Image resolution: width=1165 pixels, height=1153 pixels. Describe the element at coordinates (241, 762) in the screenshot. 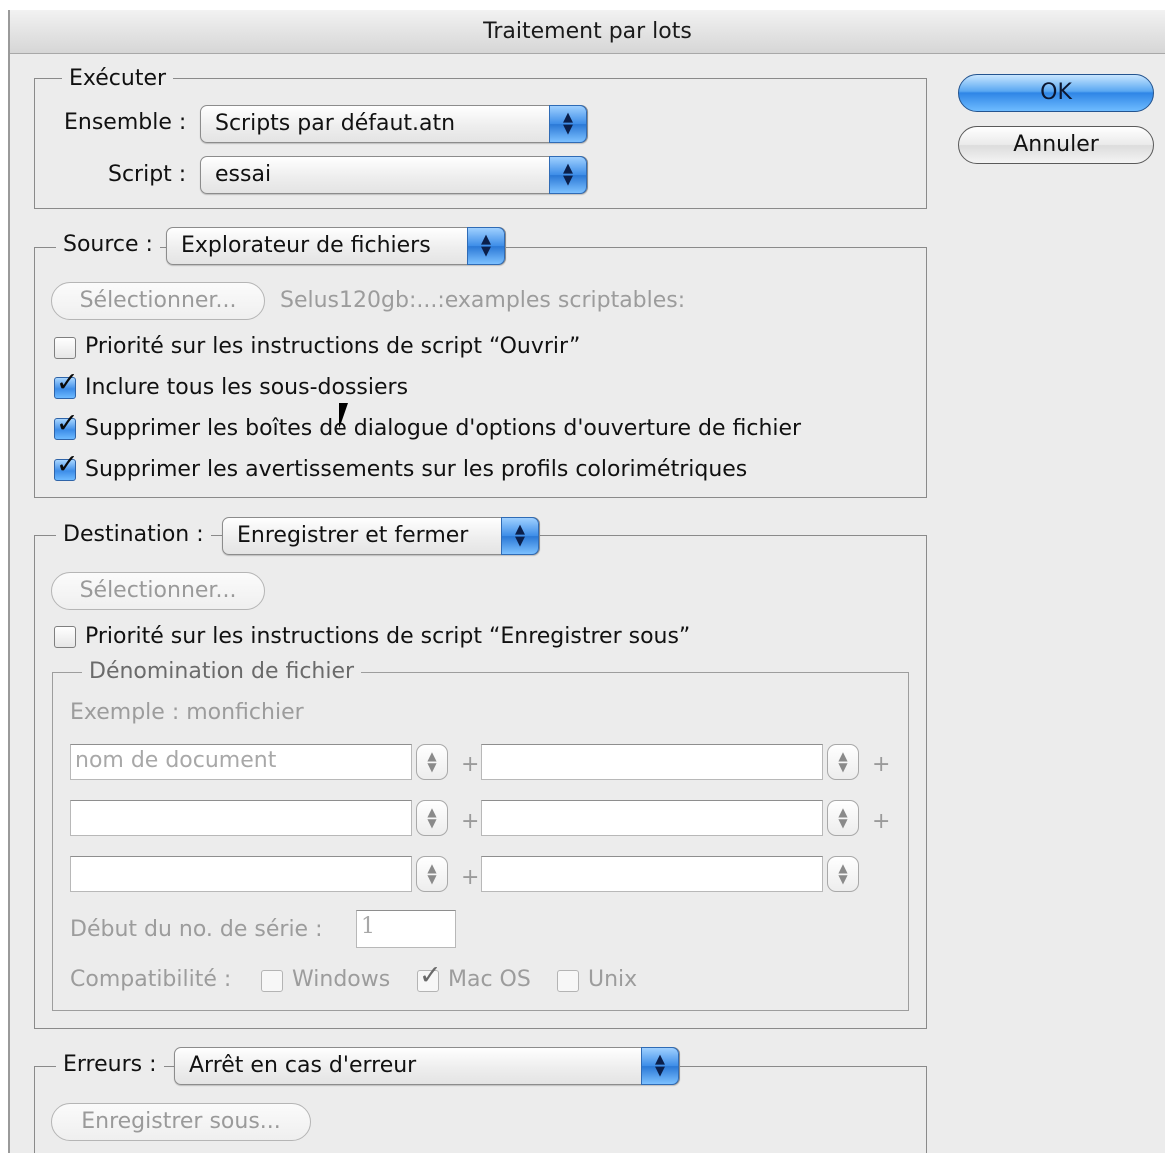

I see `naming-field-1: nom de document` at that location.